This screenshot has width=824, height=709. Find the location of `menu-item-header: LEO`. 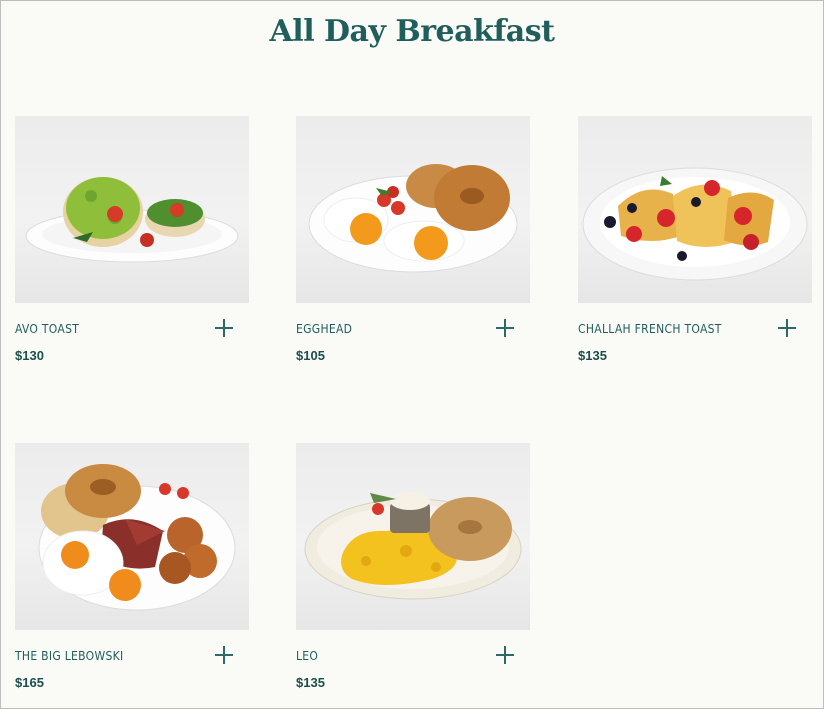

menu-item-header: LEO is located at coordinates (413, 656).